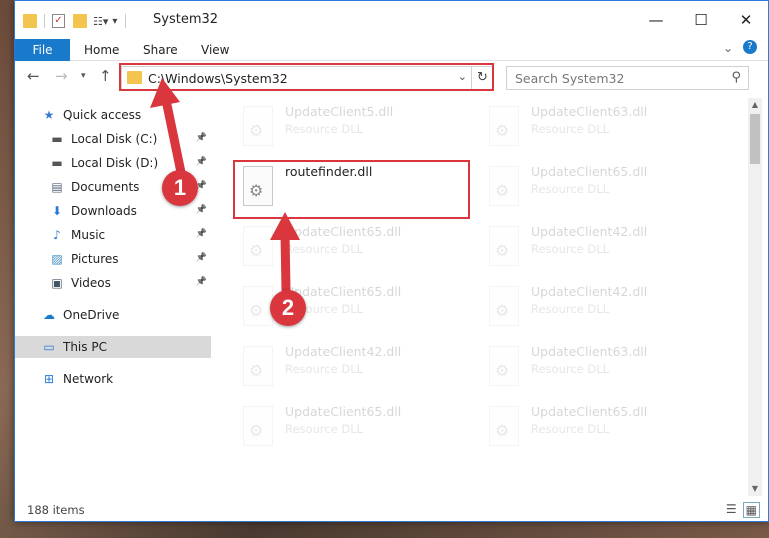 The width and height of the screenshot is (769, 538). What do you see at coordinates (186, 19) in the screenshot?
I see `window-title: System32` at bounding box center [186, 19].